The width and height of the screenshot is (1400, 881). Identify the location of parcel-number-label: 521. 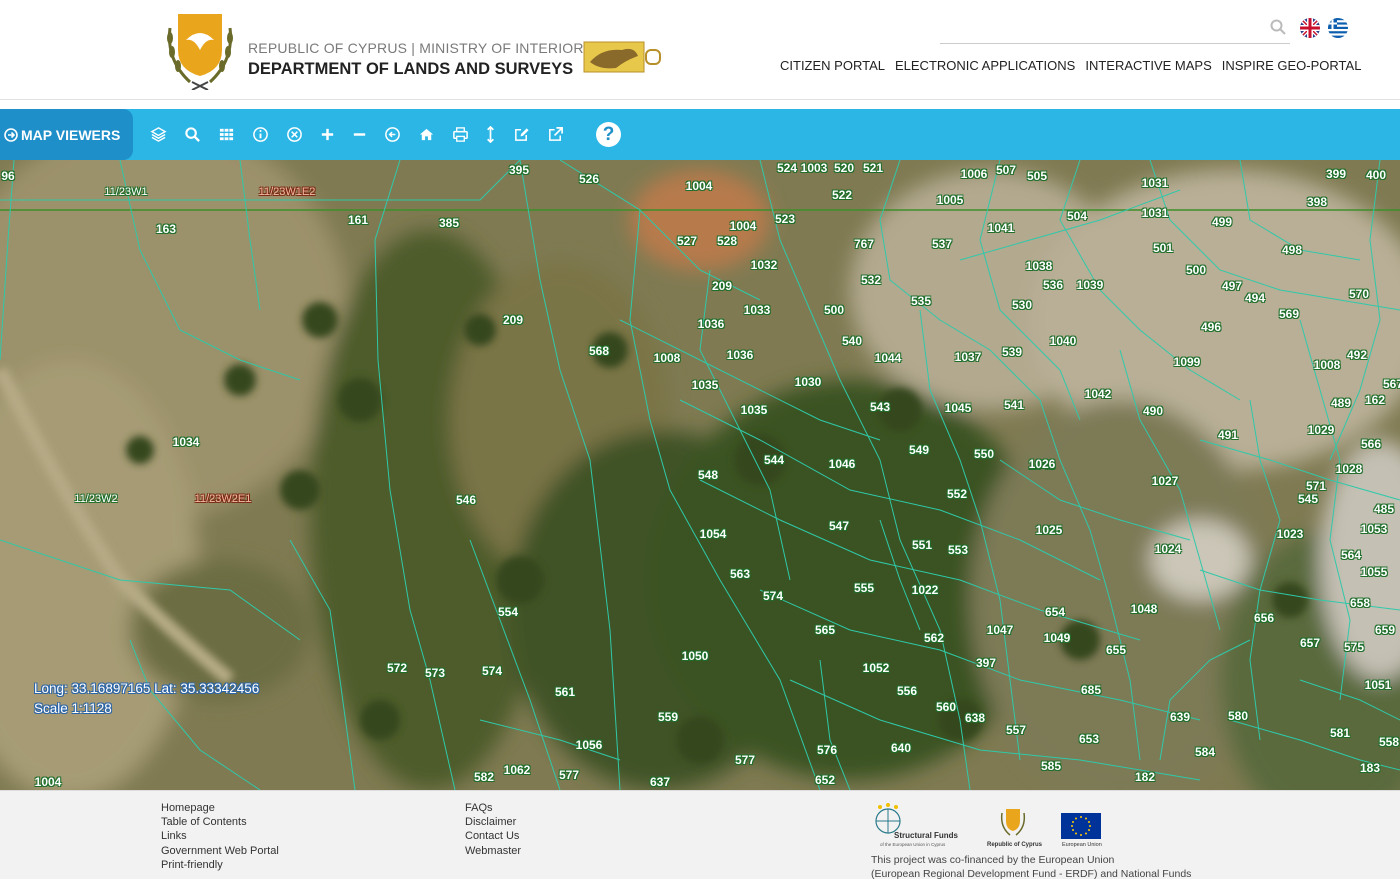
(873, 168).